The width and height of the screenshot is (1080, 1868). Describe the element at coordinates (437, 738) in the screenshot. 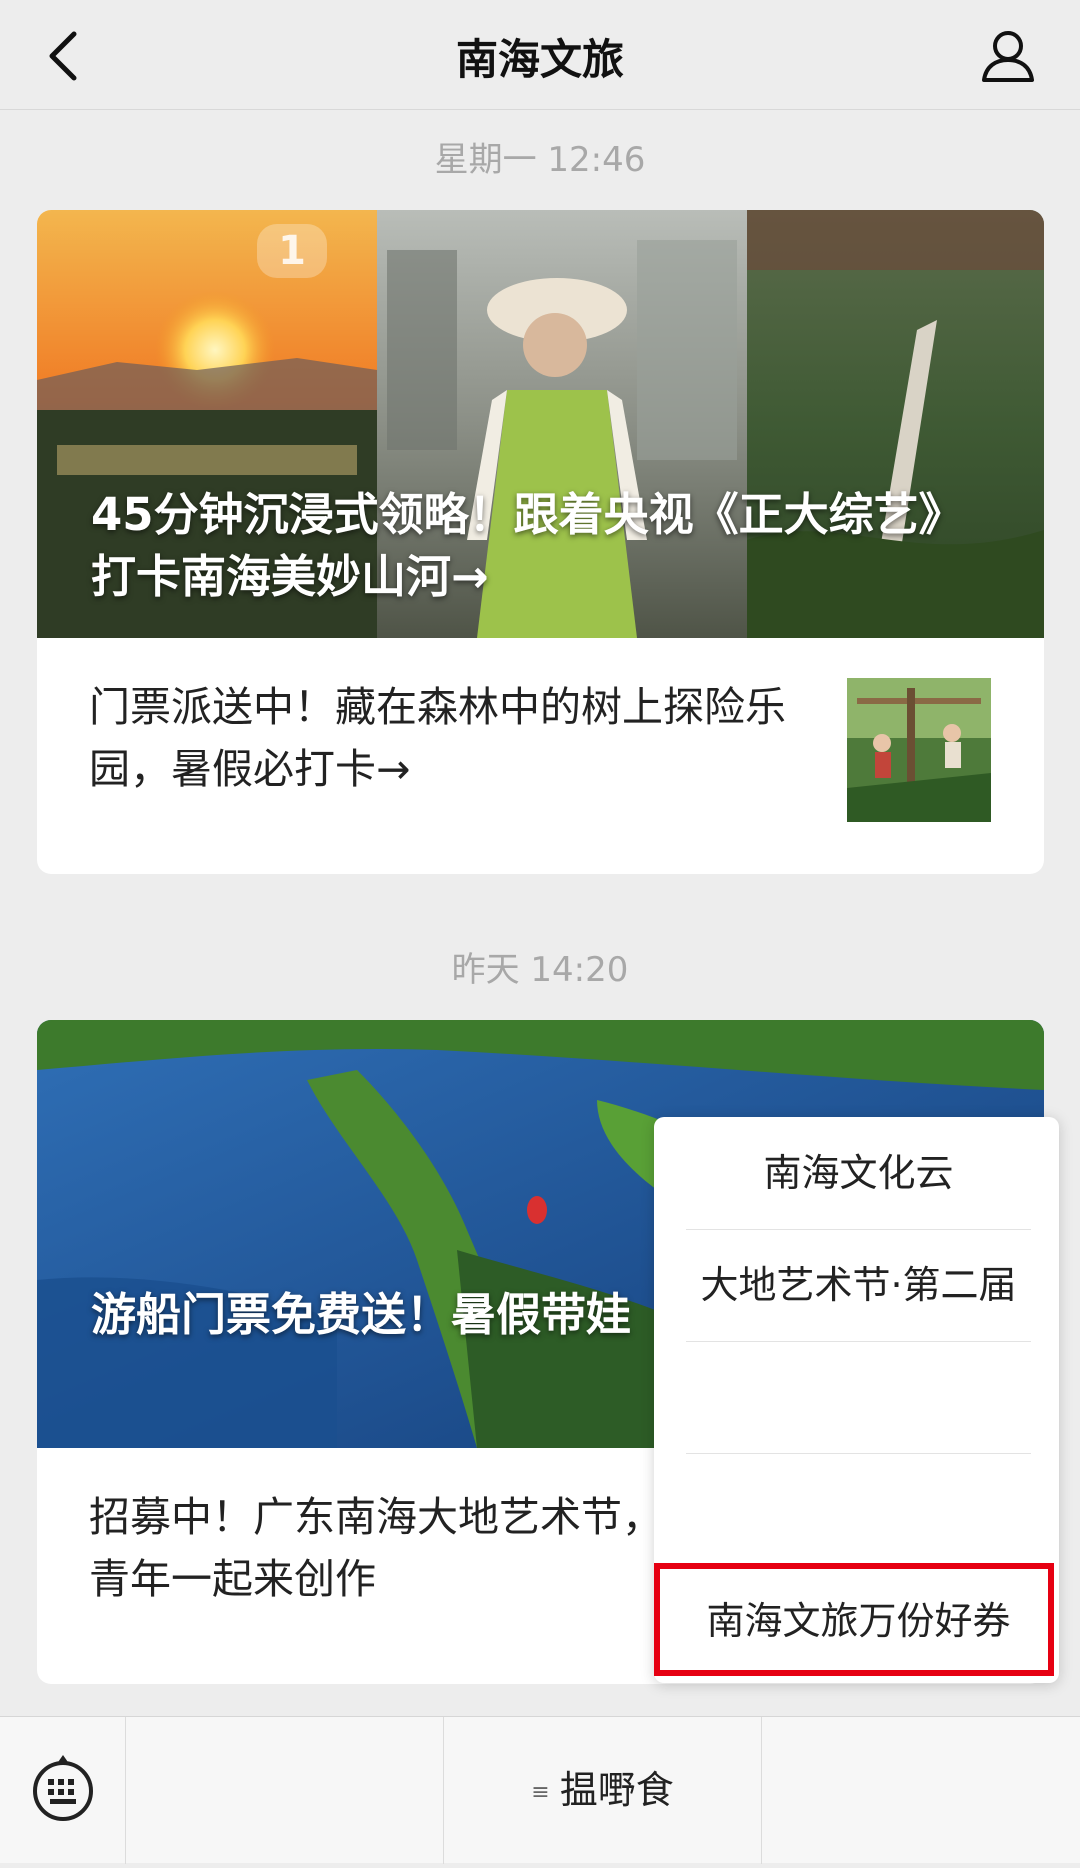

I see `sub-article-title: 门票派送中！藏在森林中的树上探险乐园，暑假必打卡→` at that location.